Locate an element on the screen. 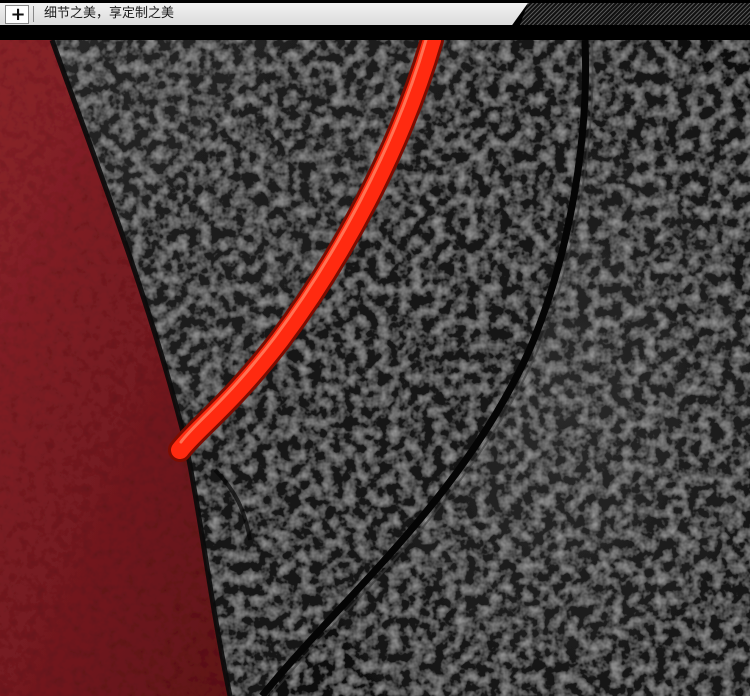 The image size is (750, 696). section-header: + 细节之美，享定制之美 is located at coordinates (375, 20).